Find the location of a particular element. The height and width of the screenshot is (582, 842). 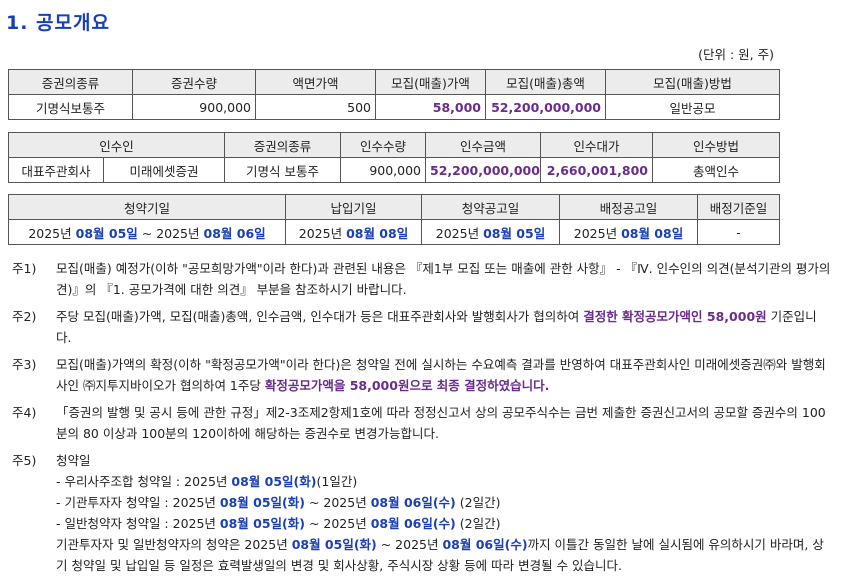

underwriter-header-row: 인수인 증권의종류 인수수량 인수금액 인수대가 인수방법 is located at coordinates (394, 145).